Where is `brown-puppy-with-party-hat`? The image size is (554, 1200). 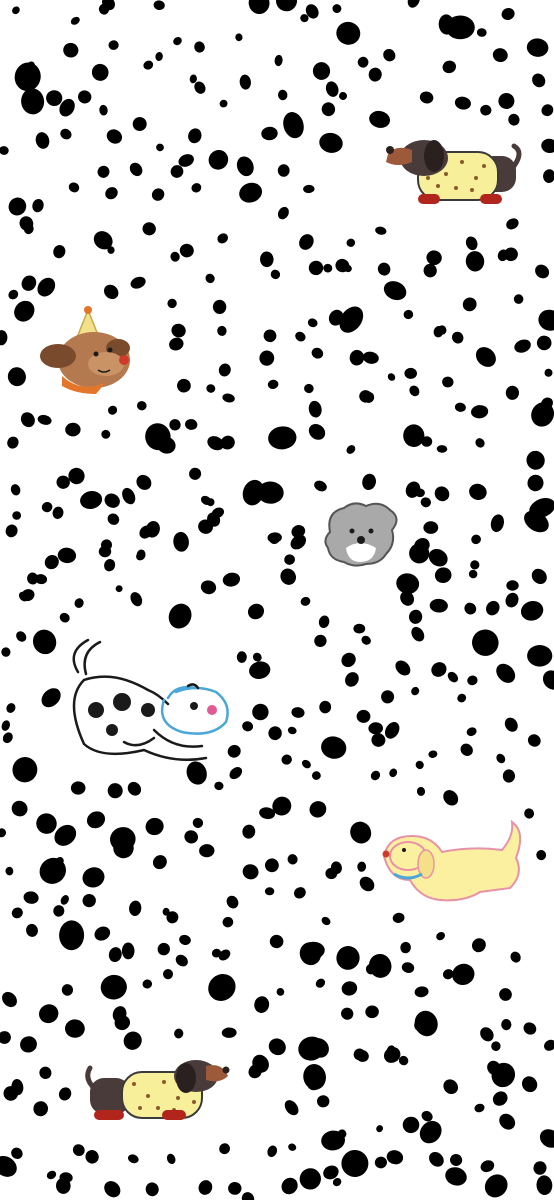
brown-puppy-with-party-hat is located at coordinates (85, 350).